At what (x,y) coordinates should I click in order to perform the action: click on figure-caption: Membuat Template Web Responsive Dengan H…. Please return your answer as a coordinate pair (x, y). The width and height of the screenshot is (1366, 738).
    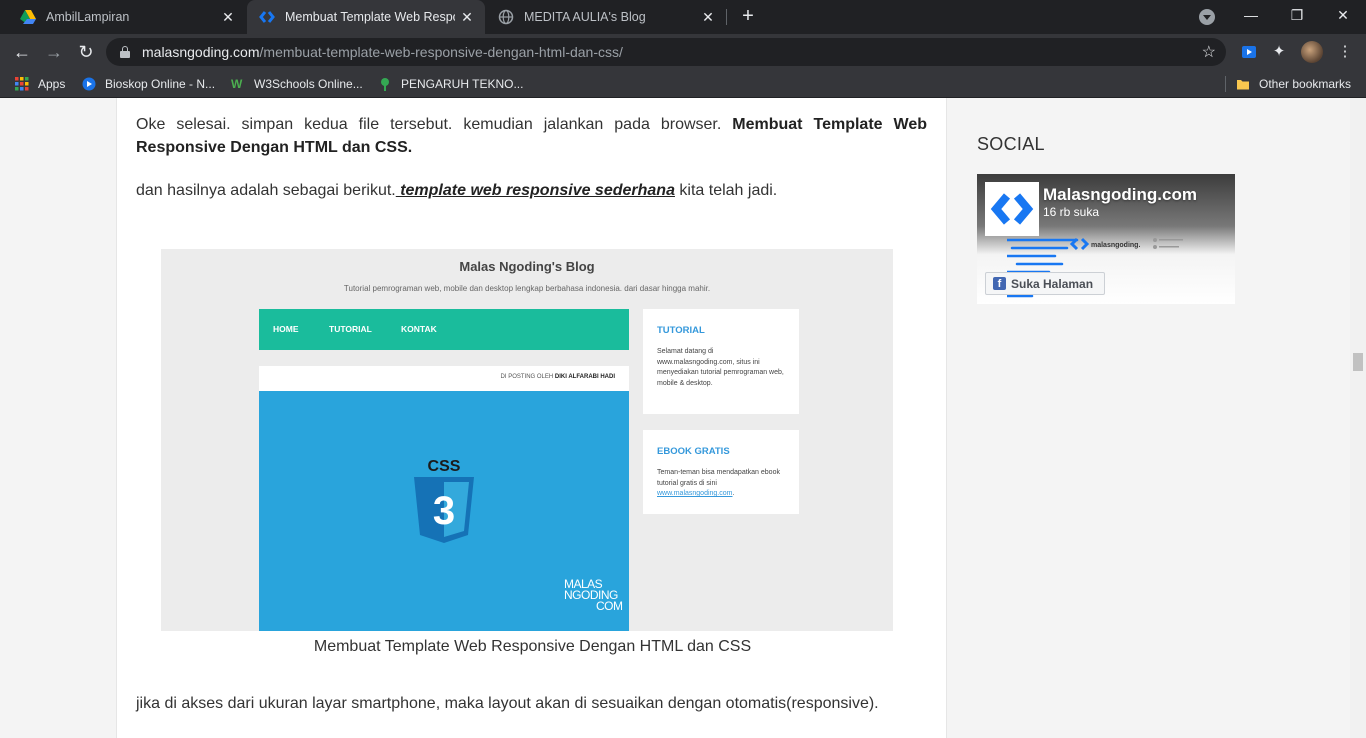
    Looking at the image, I should click on (532, 646).